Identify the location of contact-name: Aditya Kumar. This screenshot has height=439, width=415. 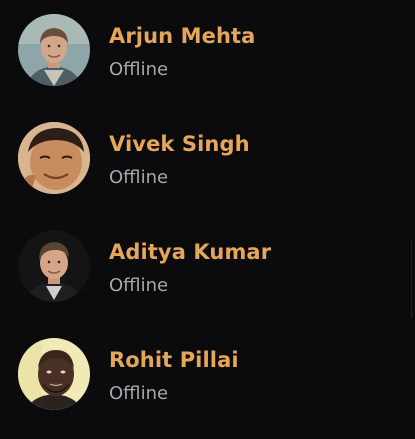
(190, 252).